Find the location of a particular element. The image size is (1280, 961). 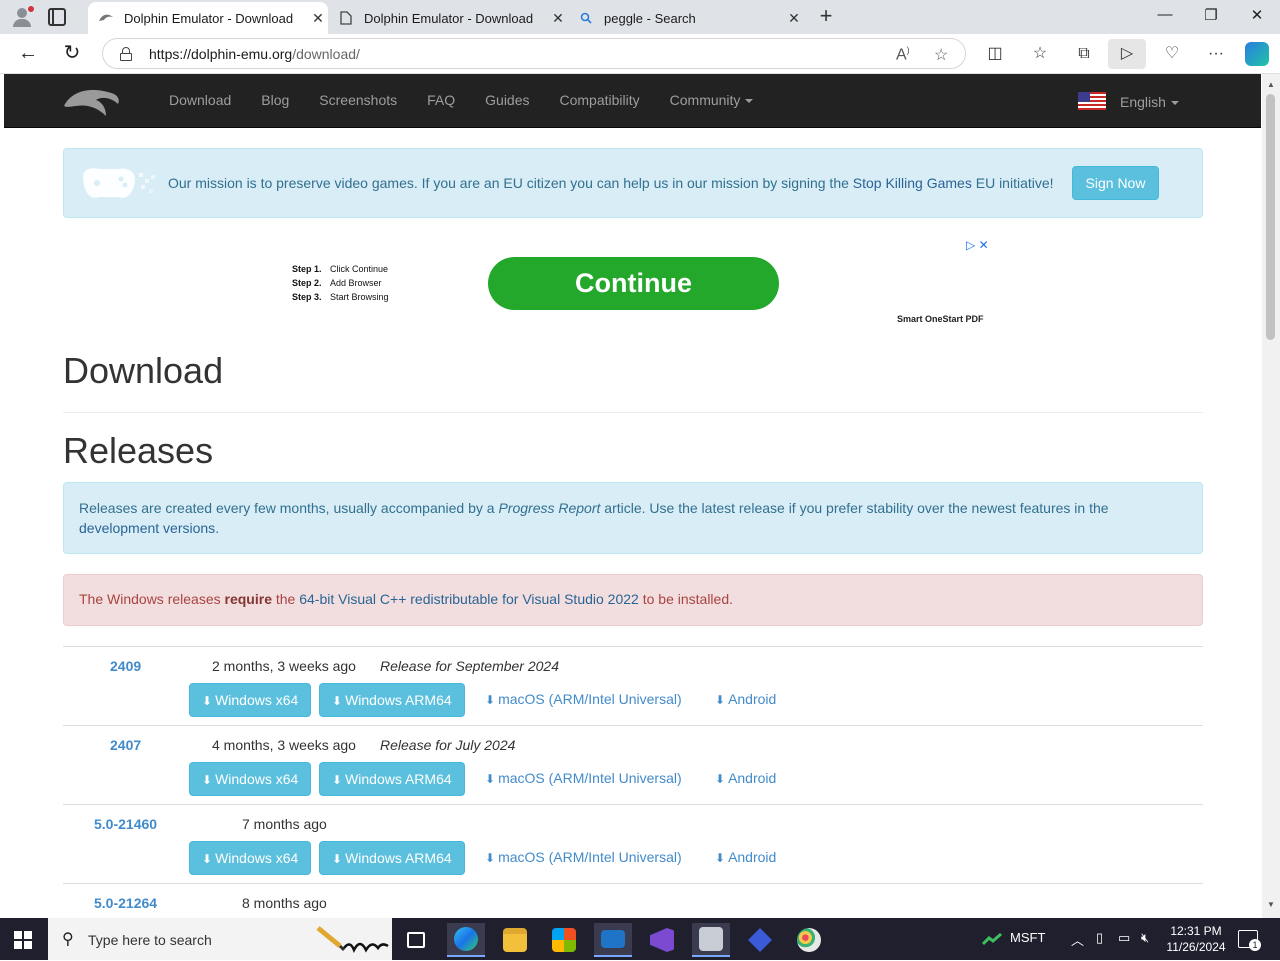

browser-tab-1: Dolphin Emulator - Download ✕ is located at coordinates (208, 18).